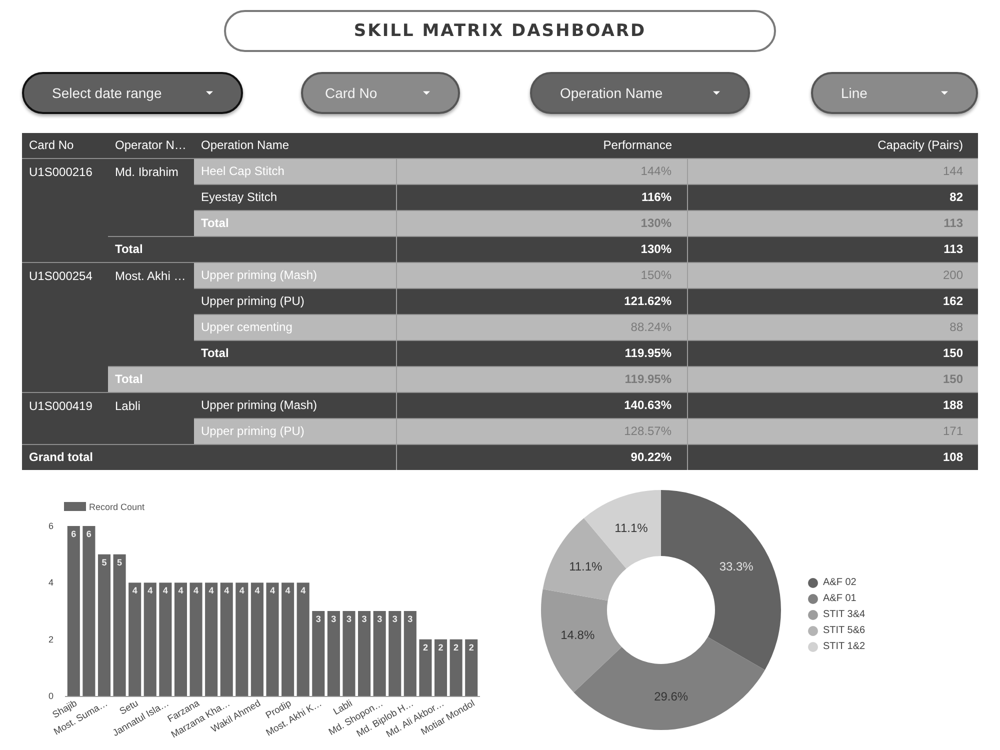  Describe the element at coordinates (65, 418) in the screenshot. I see `table-cell: U1S000419` at that location.